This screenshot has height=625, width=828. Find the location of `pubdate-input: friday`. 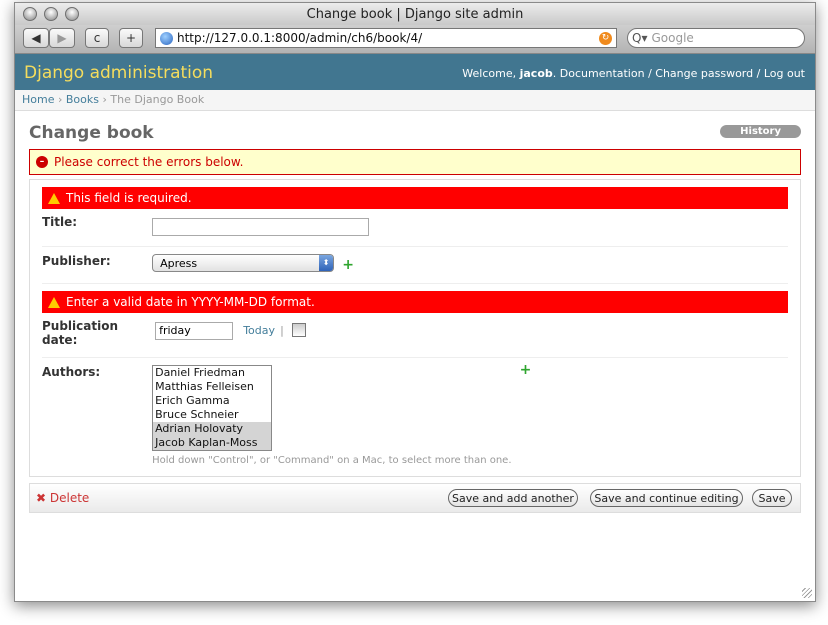

pubdate-input: friday is located at coordinates (194, 330).